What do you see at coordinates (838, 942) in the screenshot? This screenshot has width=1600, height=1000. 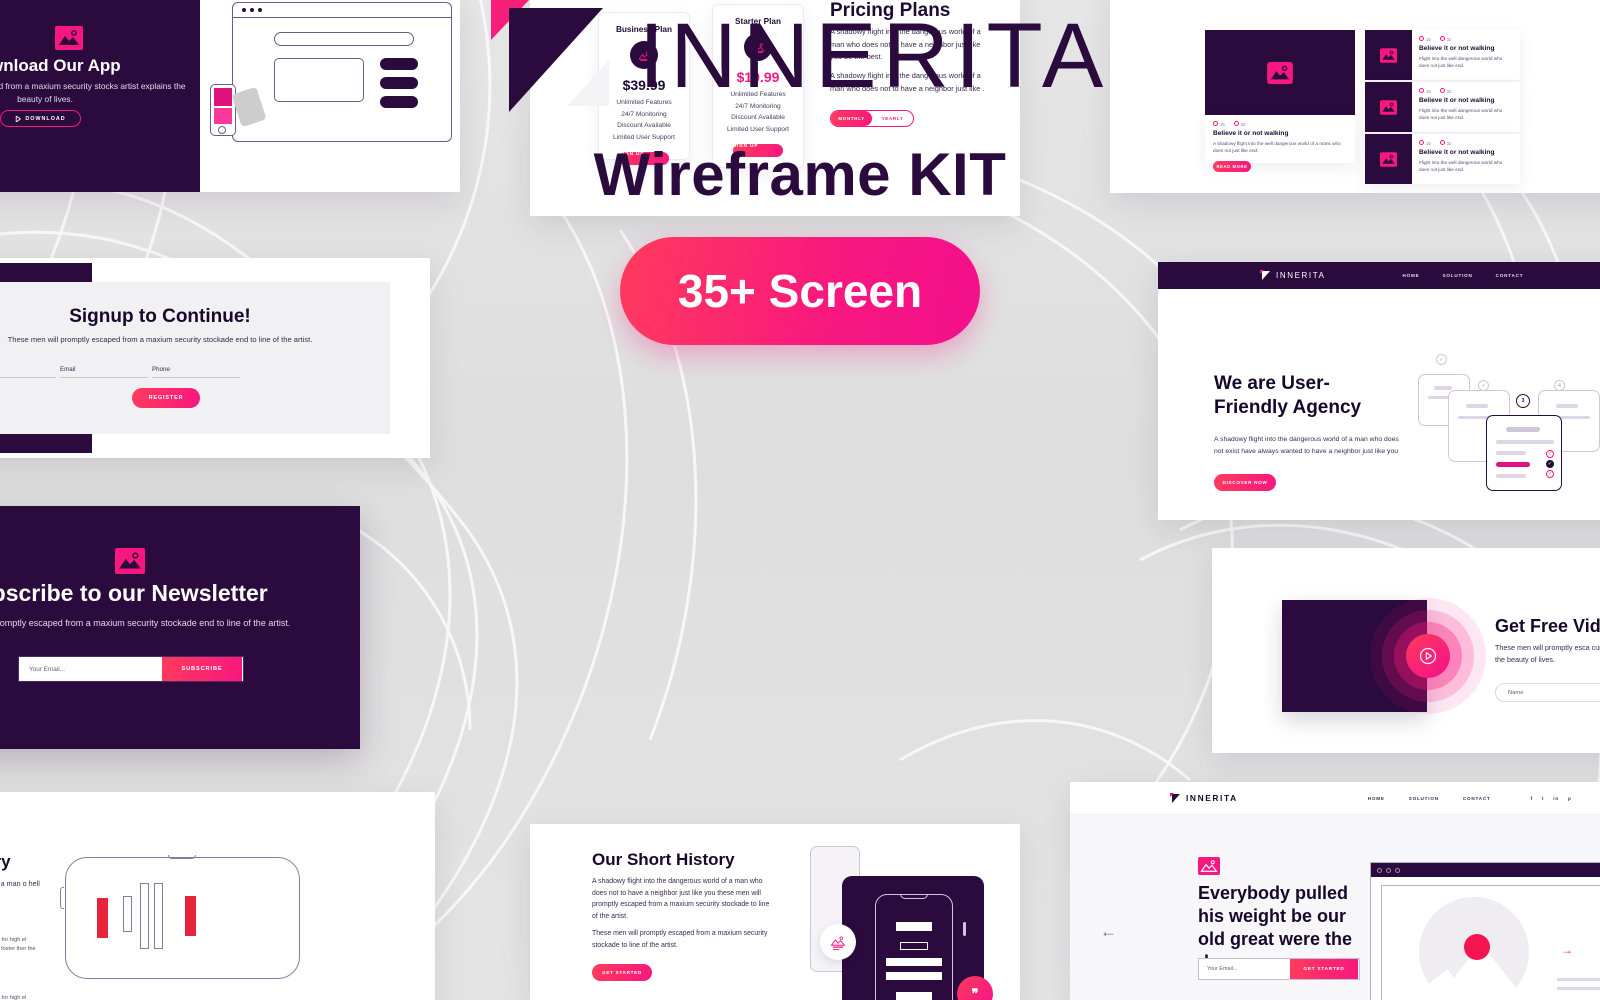 I see `floating-image-icon` at bounding box center [838, 942].